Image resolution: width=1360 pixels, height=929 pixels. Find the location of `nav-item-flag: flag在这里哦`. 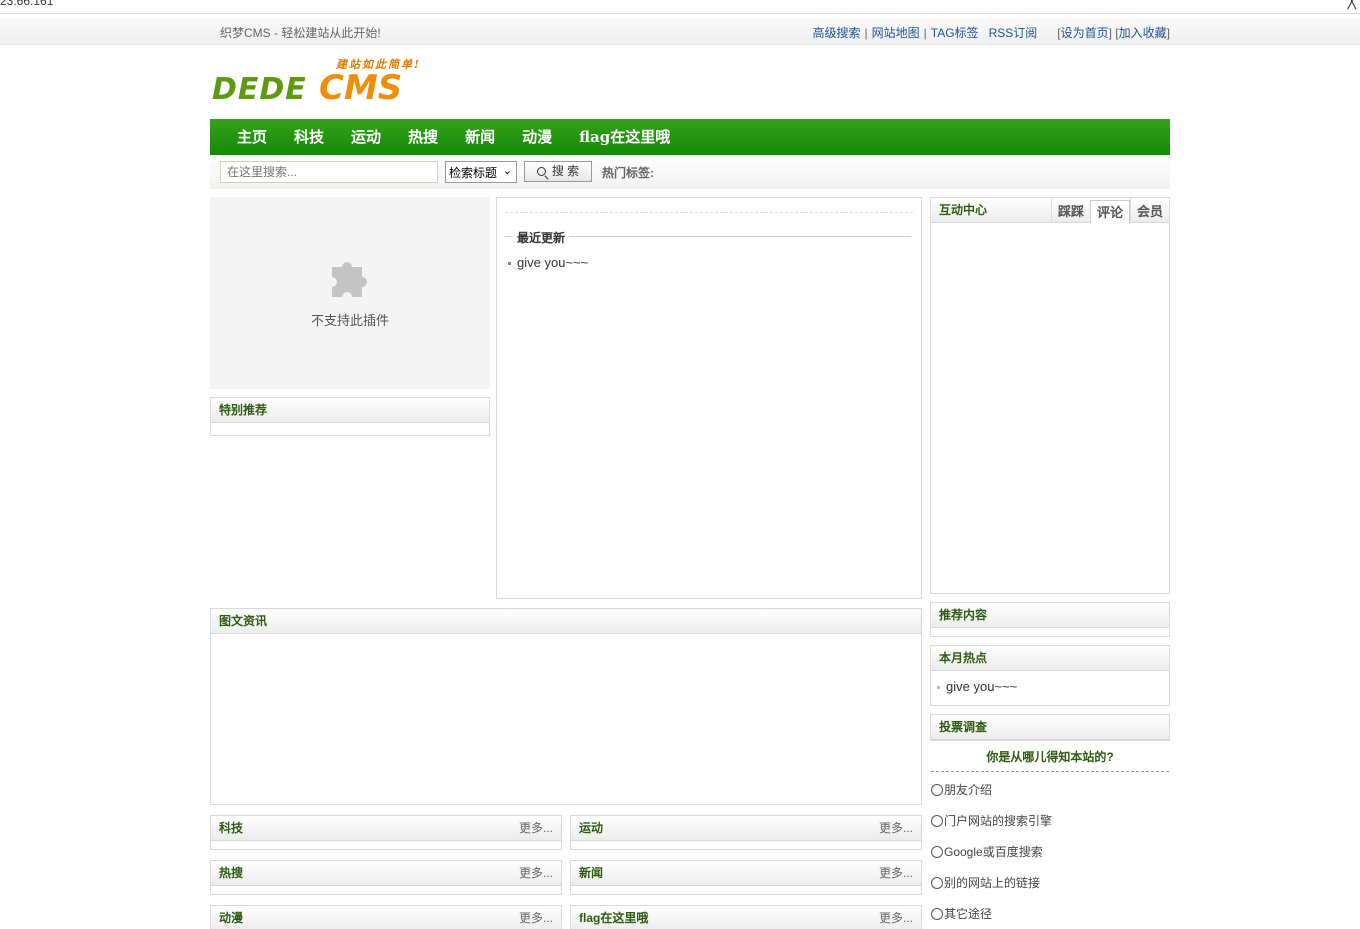

nav-item-flag: flag在这里哦 is located at coordinates (624, 137).